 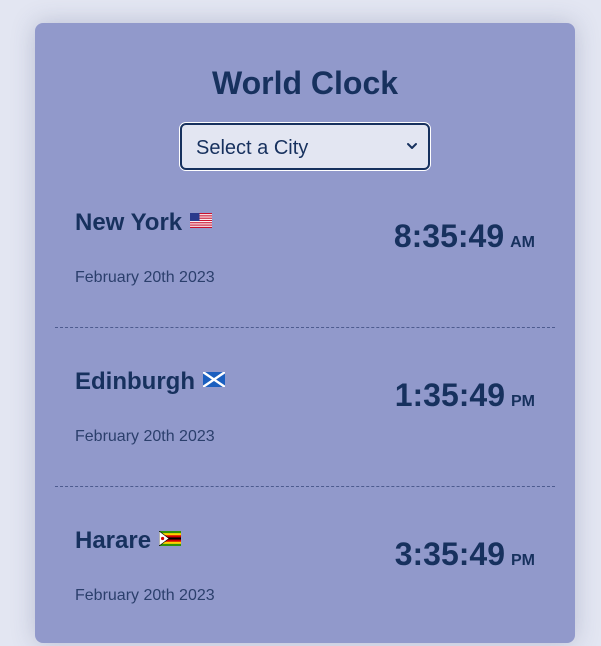 What do you see at coordinates (170, 539) in the screenshot?
I see `zimbabwe-flag-icon` at bounding box center [170, 539].